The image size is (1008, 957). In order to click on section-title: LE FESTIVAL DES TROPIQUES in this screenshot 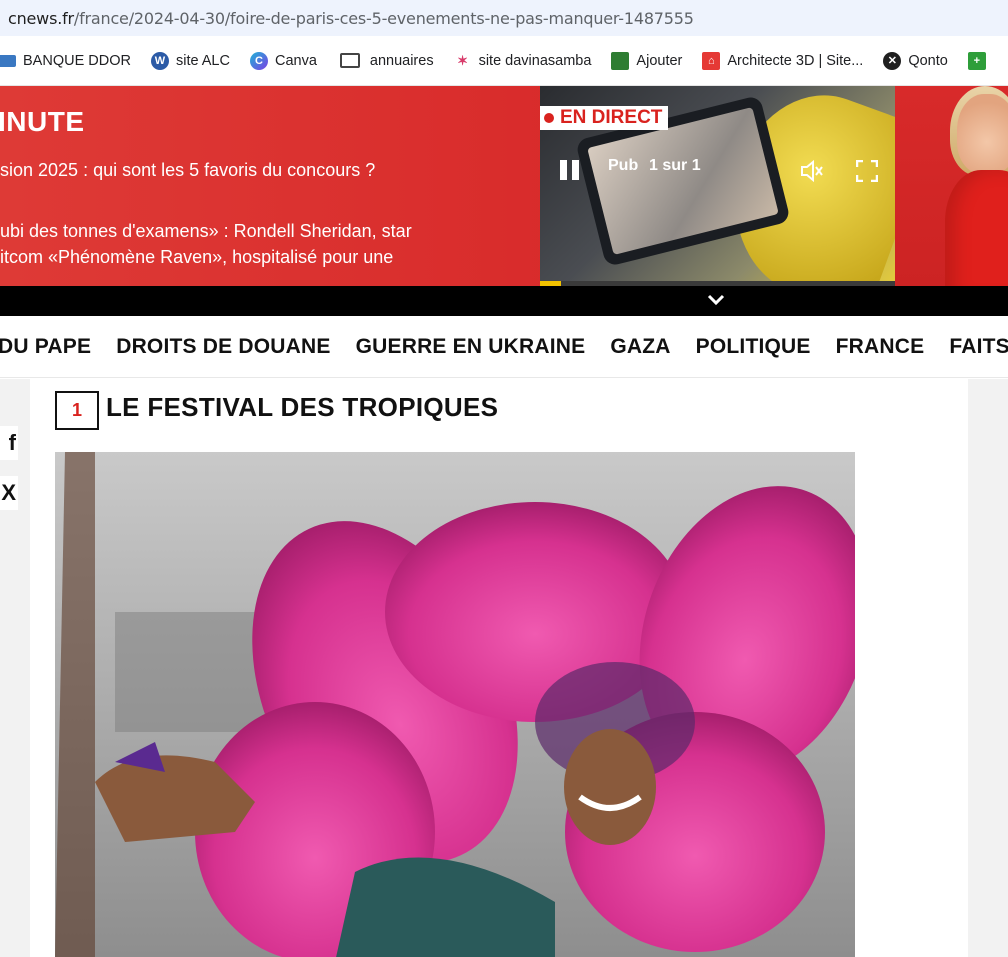, I will do `click(302, 407)`.